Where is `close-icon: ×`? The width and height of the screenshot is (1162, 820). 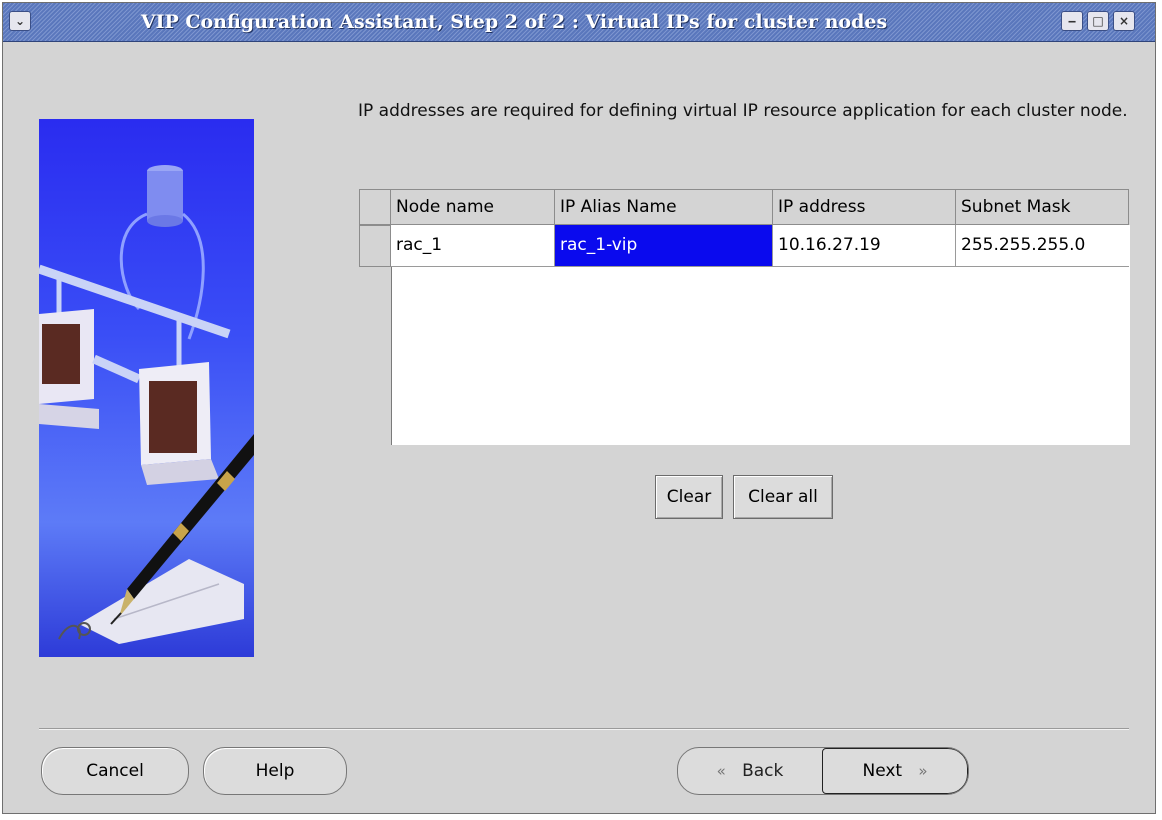 close-icon: × is located at coordinates (1124, 21).